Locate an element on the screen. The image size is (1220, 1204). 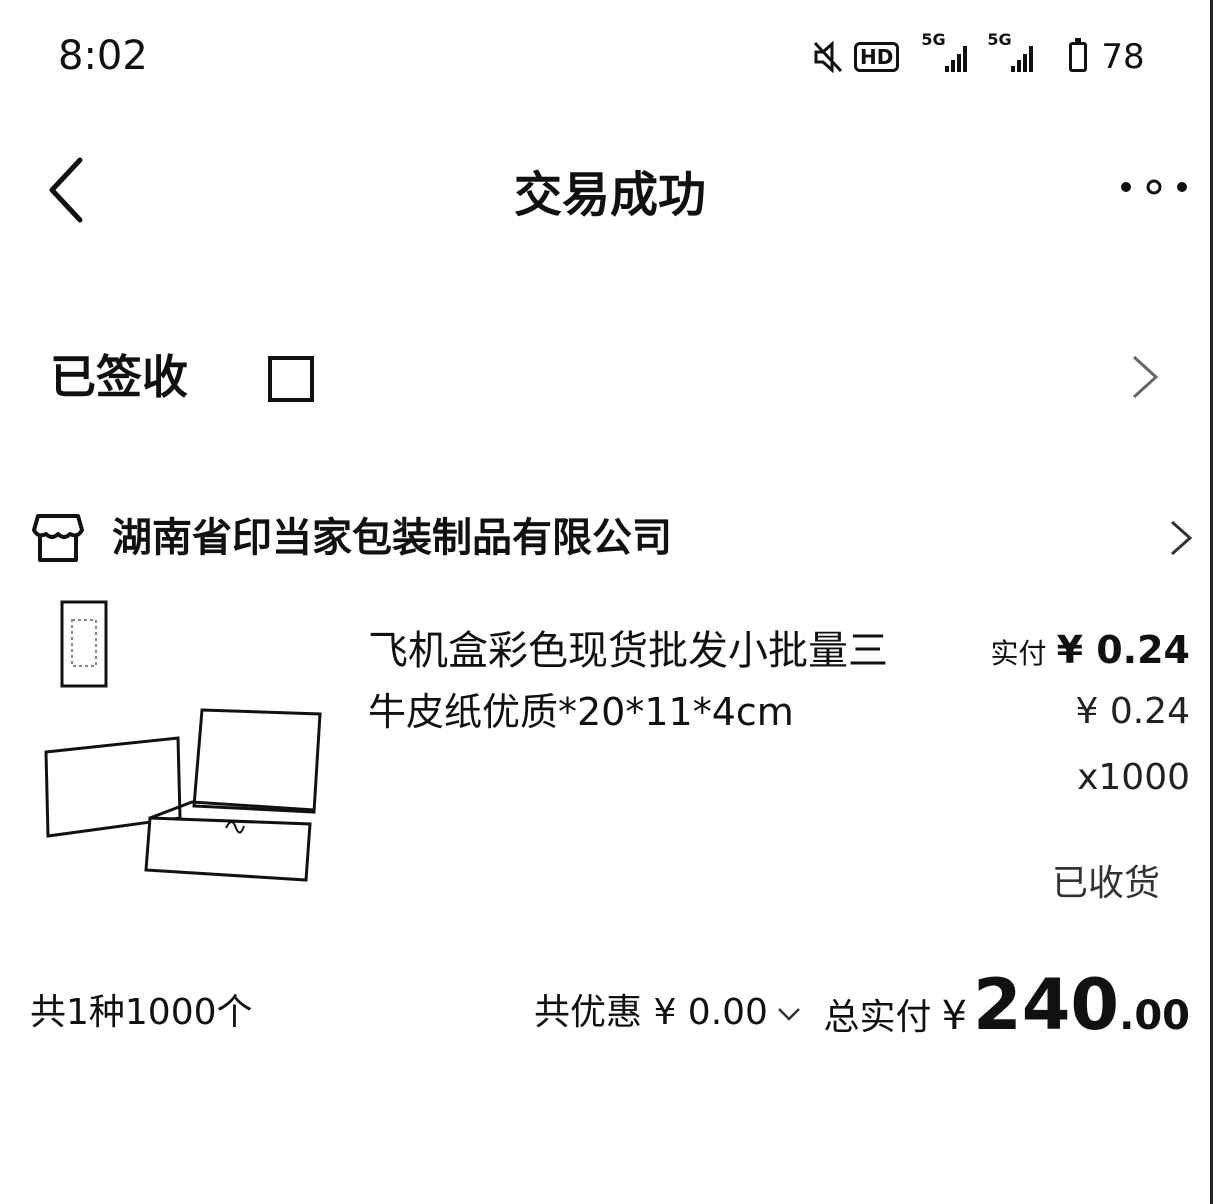
discount-text: 共优惠 ¥ 0.00 is located at coordinates (651, 1012).